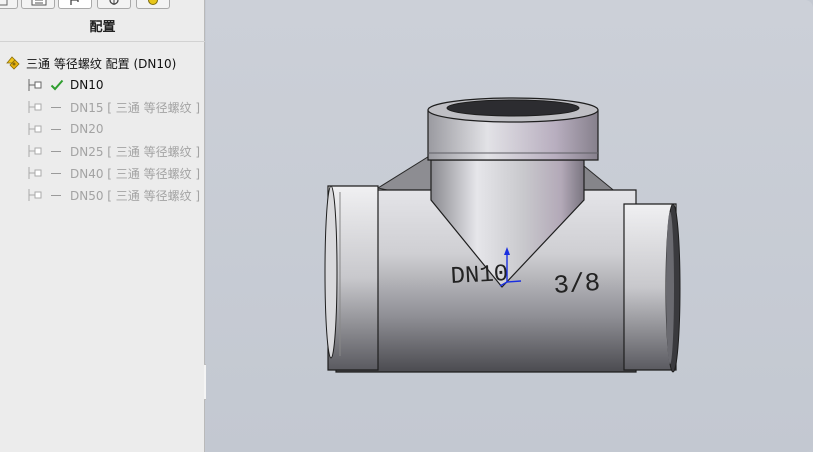 Image resolution: width=813 pixels, height=452 pixels. I want to click on config-item-label: DN40 [ 三通 等径螺纹 ], so click(135, 173).